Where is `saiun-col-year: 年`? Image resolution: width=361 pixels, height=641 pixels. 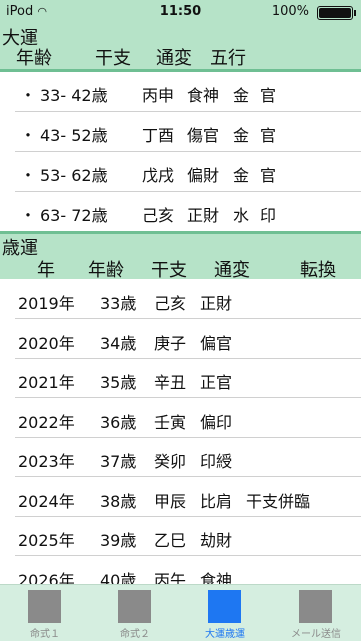
saiun-col-year: 年 is located at coordinates (46, 270).